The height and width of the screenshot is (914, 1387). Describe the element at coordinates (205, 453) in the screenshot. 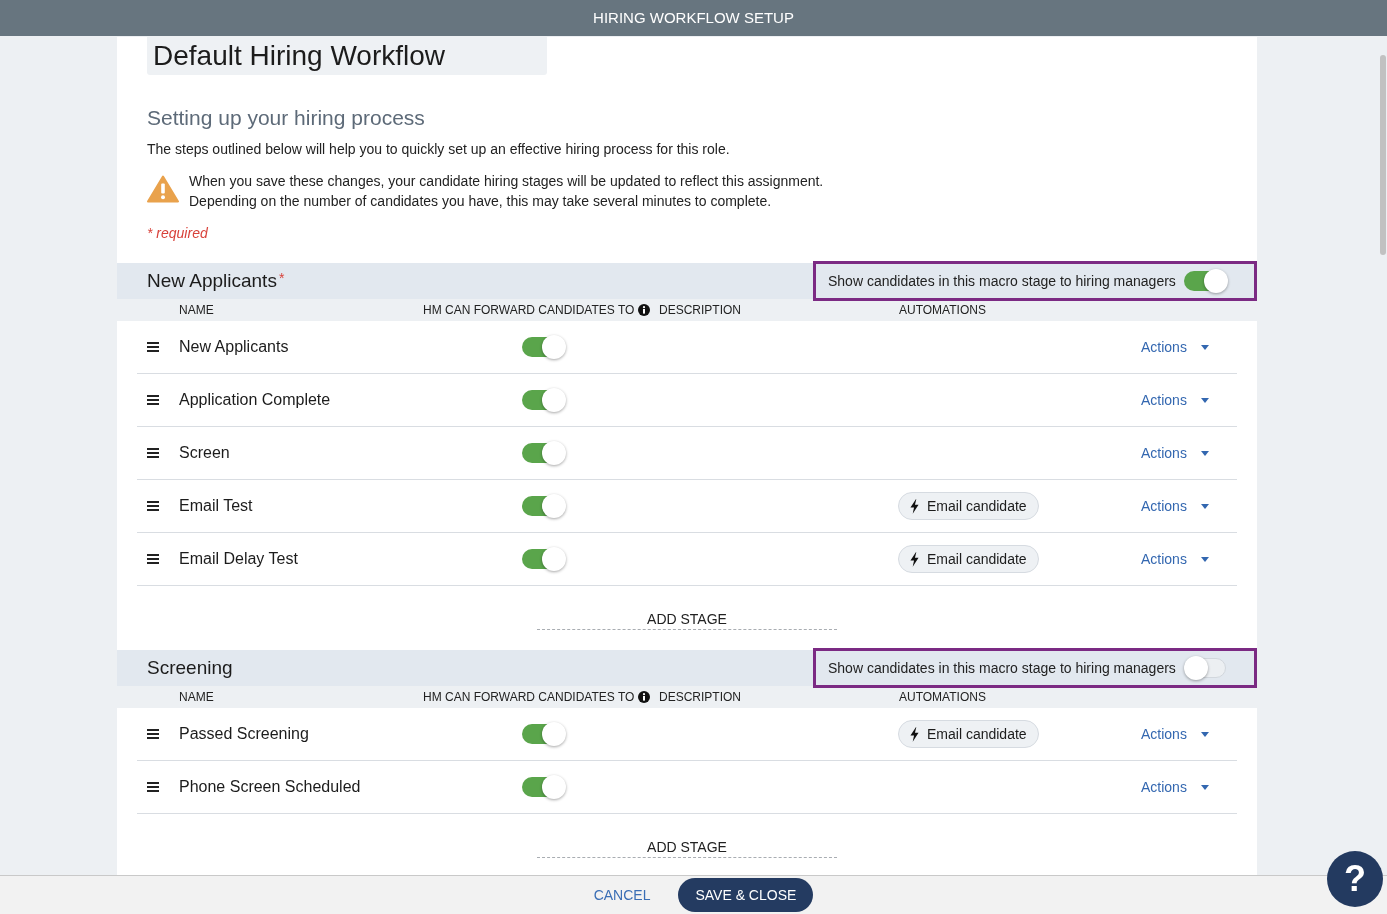

I see `stage-name: Screen` at that location.